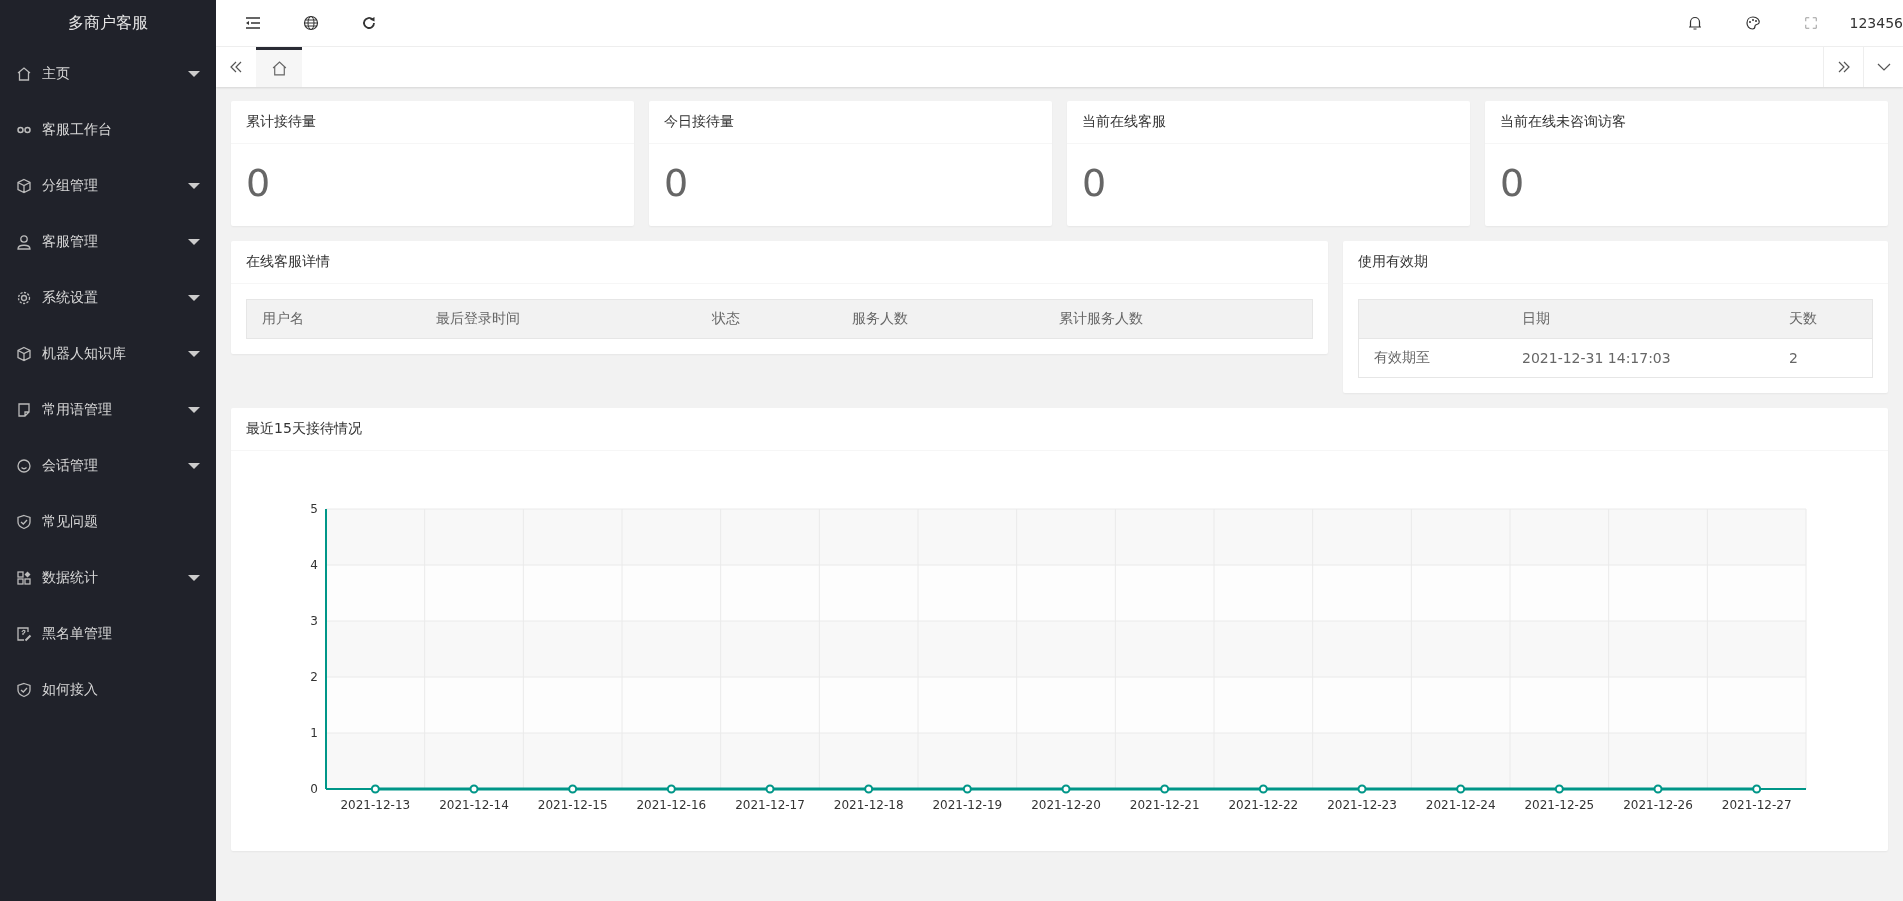  I want to click on x-tick-label: 2021-12-13, so click(375, 805).